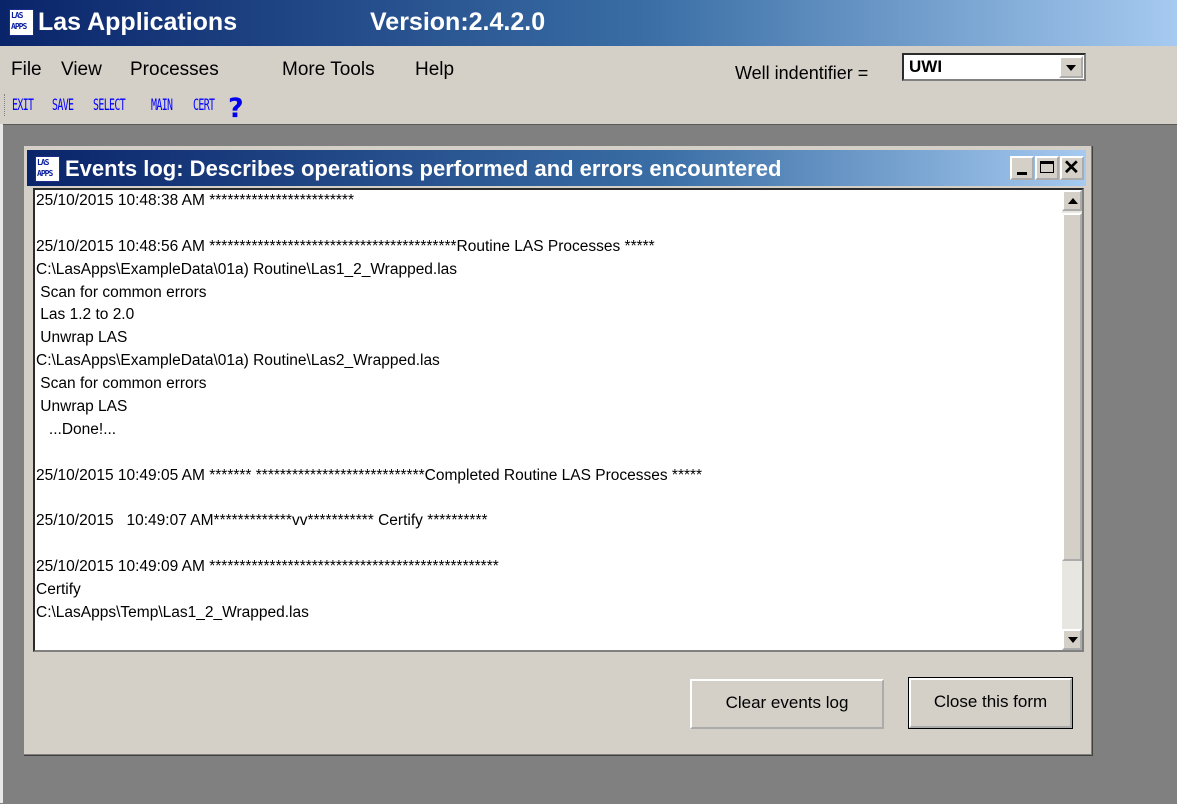  I want to click on well-identifier-label: Well indentifier =, so click(802, 73).